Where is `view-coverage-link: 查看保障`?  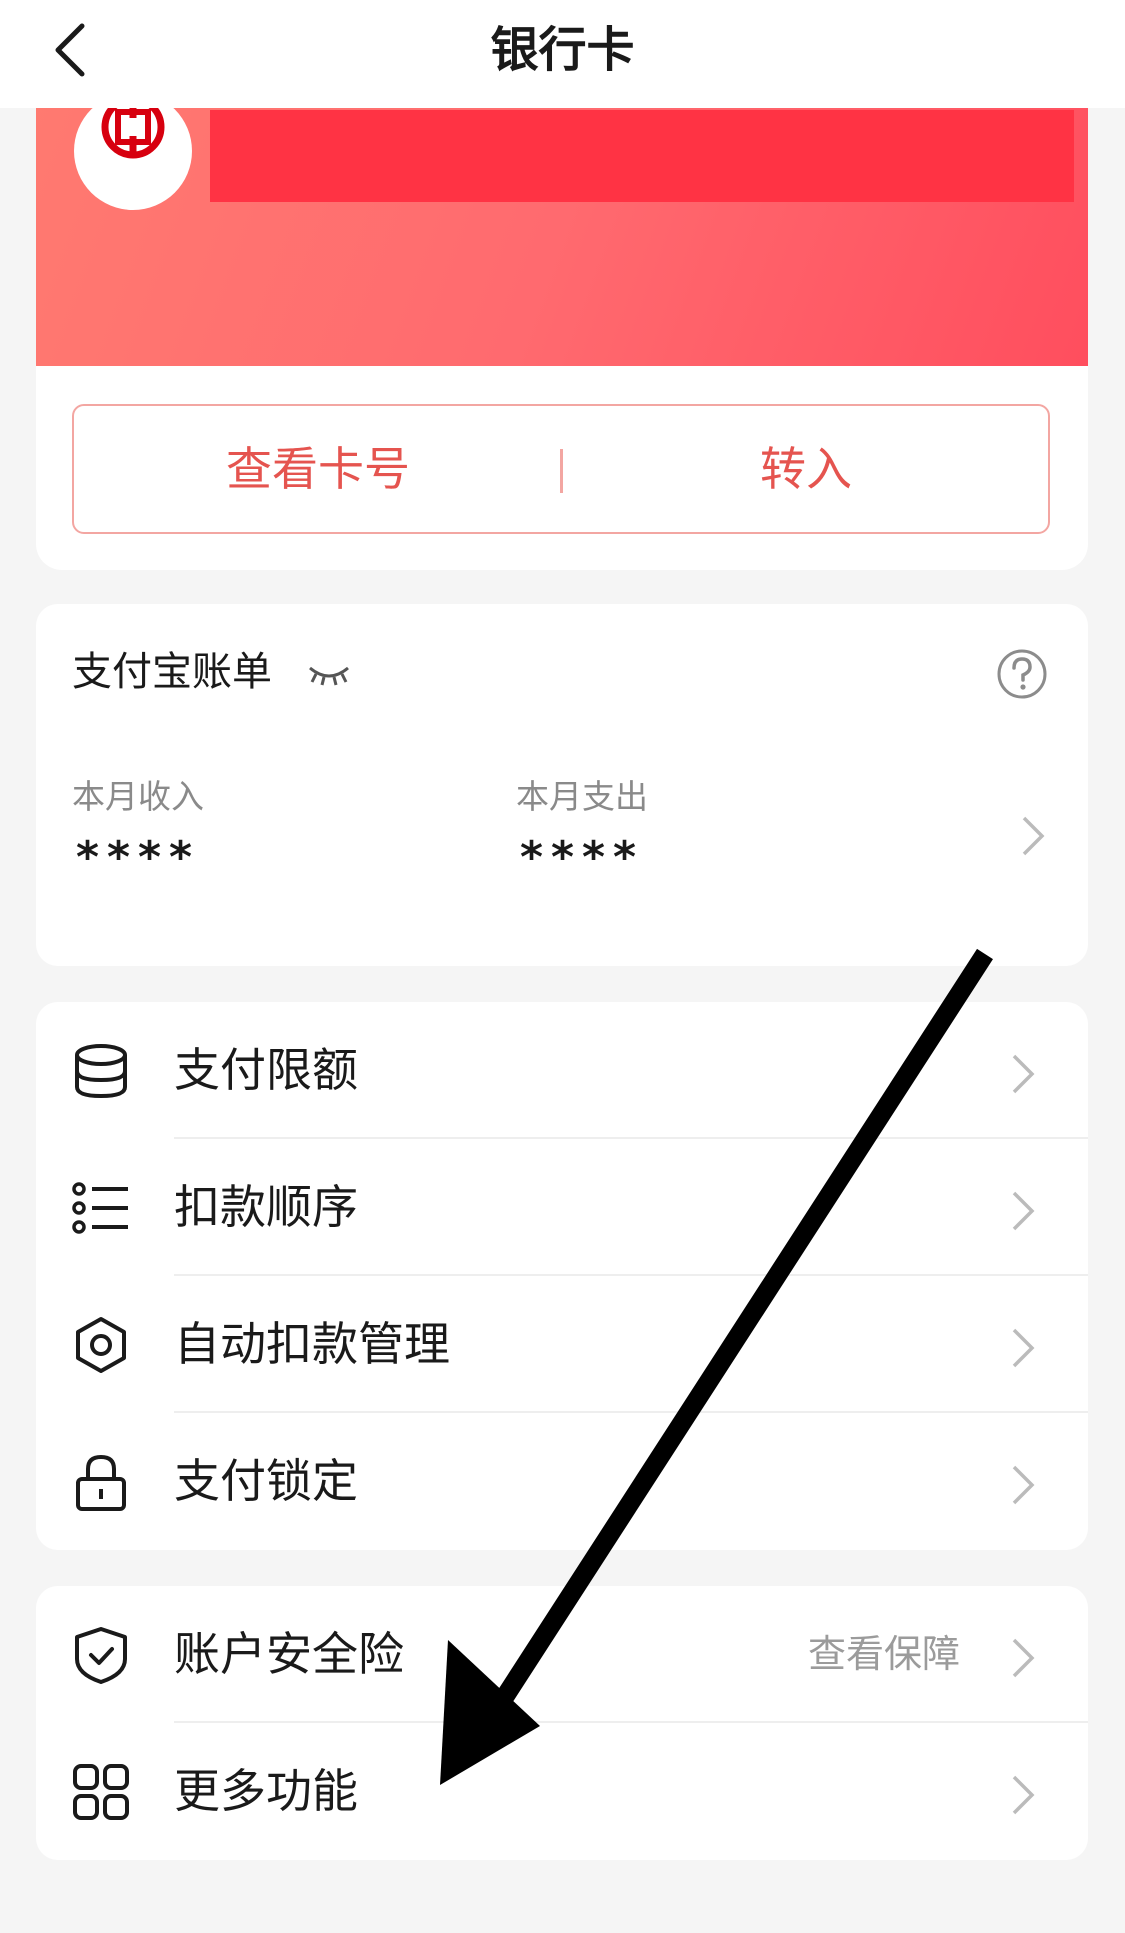
view-coverage-link: 查看保障 is located at coordinates (884, 1654).